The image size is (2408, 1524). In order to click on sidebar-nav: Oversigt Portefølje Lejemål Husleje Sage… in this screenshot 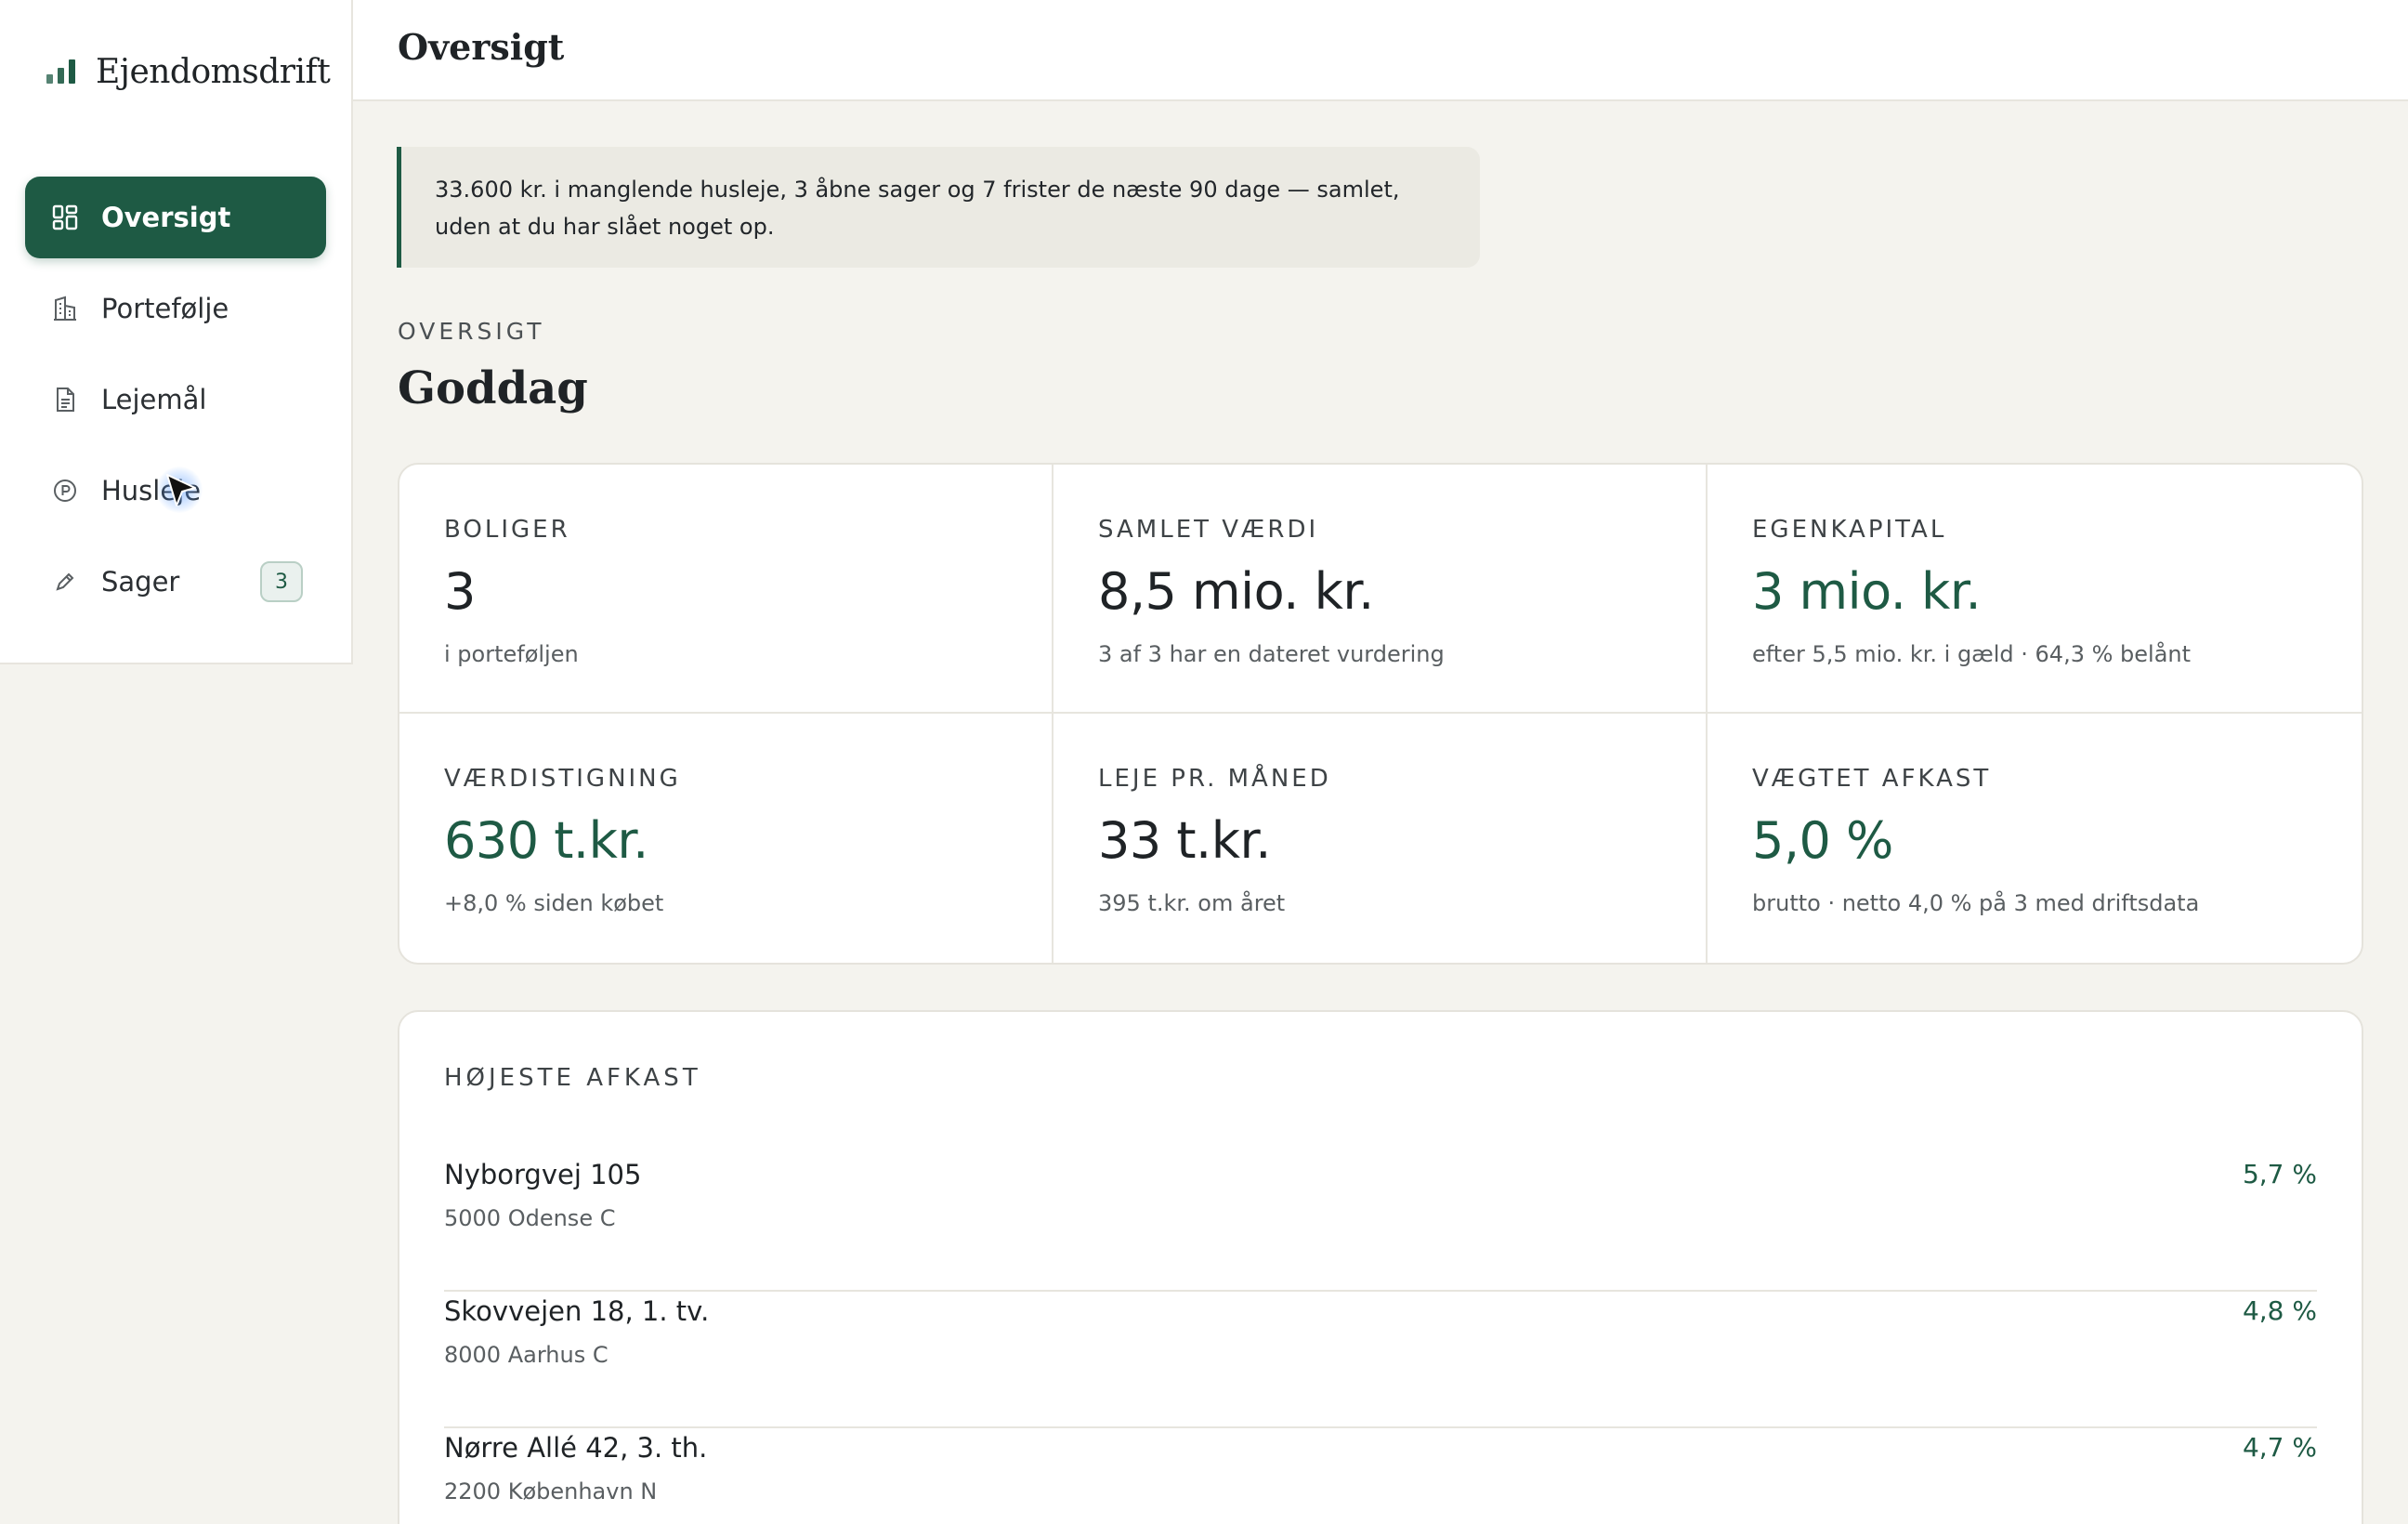, I will do `click(175, 404)`.